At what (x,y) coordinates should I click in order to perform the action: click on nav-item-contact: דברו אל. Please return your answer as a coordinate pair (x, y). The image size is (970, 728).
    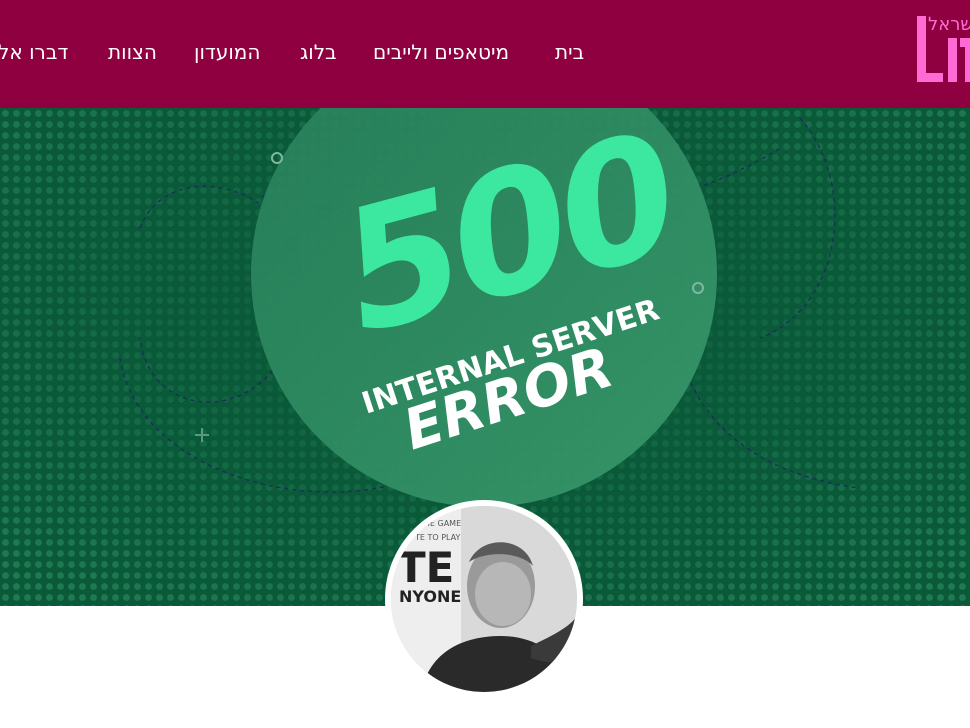
    Looking at the image, I should click on (34, 52).